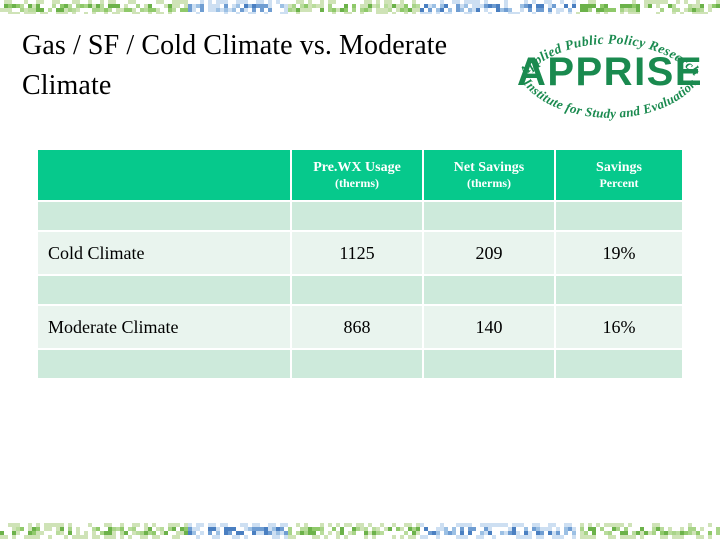  Describe the element at coordinates (357, 327) in the screenshot. I see `cell-moderate-climate-prewx-usage: 868` at that location.